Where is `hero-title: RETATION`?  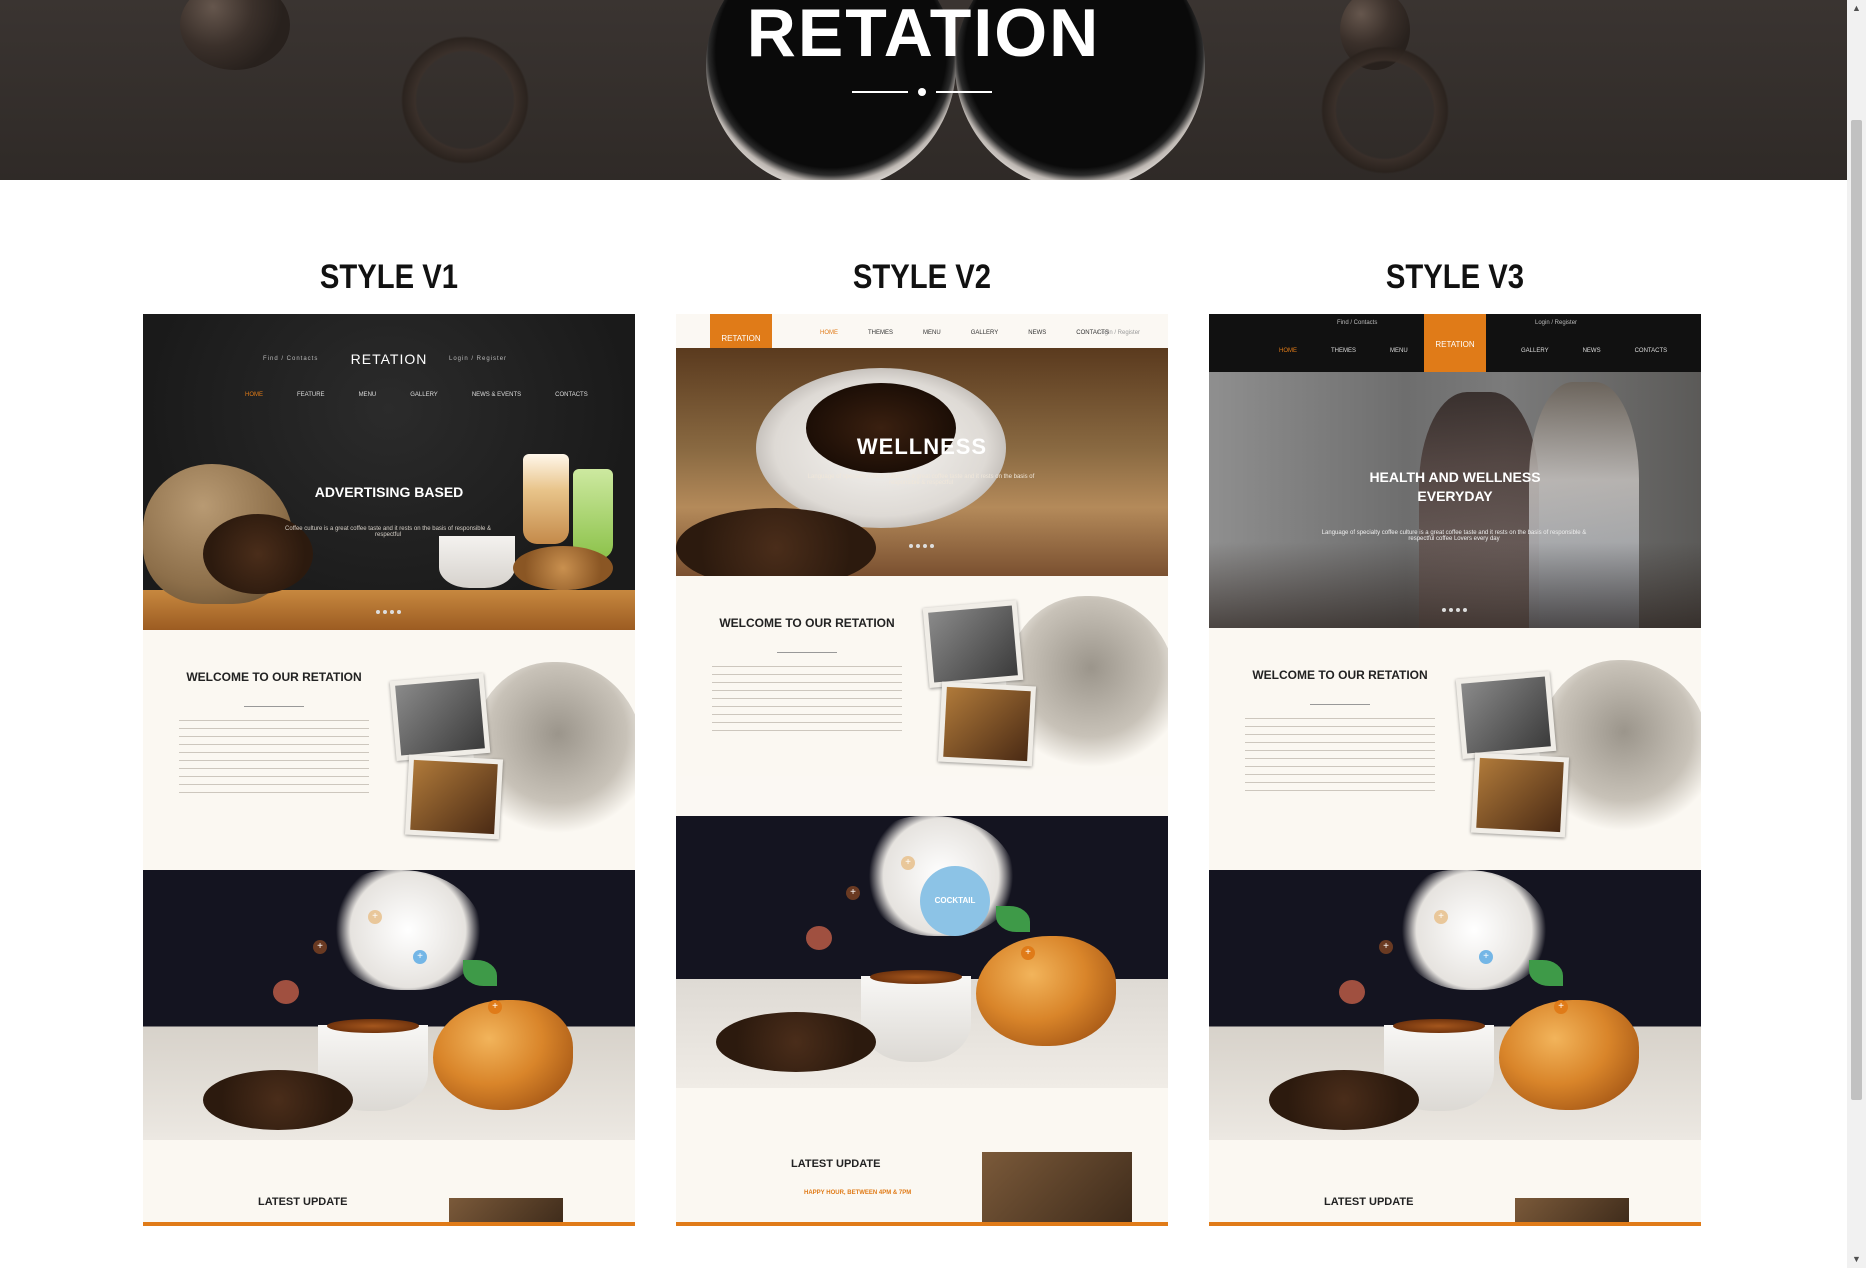 hero-title: RETATION is located at coordinates (923, 35).